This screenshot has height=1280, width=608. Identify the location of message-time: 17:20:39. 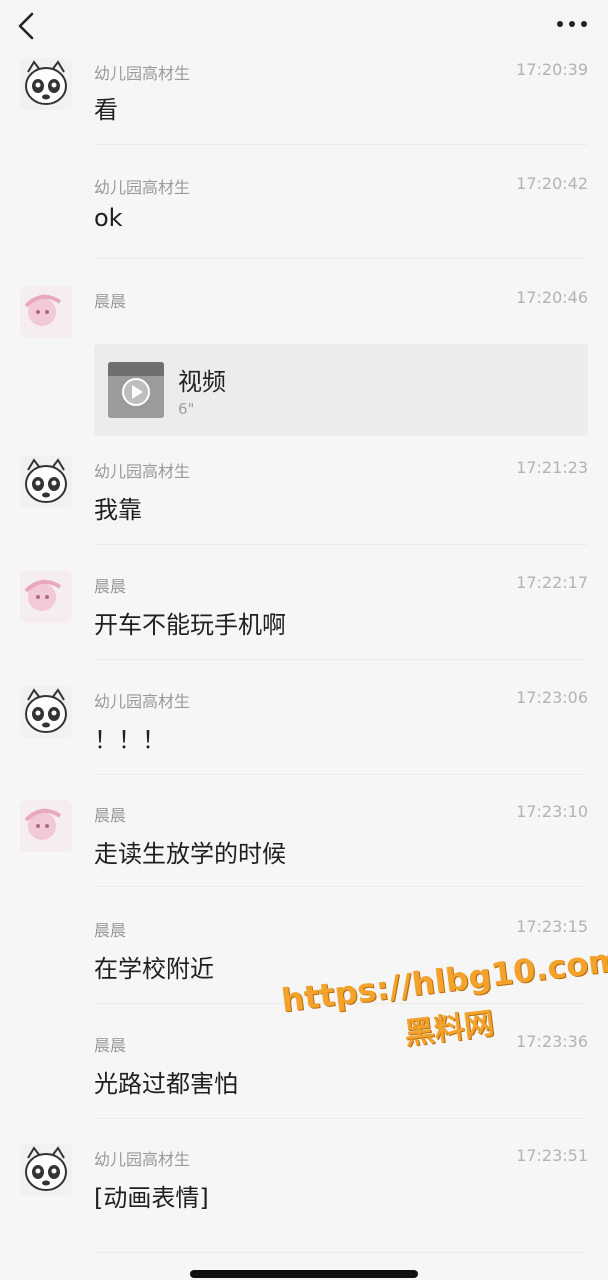
(552, 69).